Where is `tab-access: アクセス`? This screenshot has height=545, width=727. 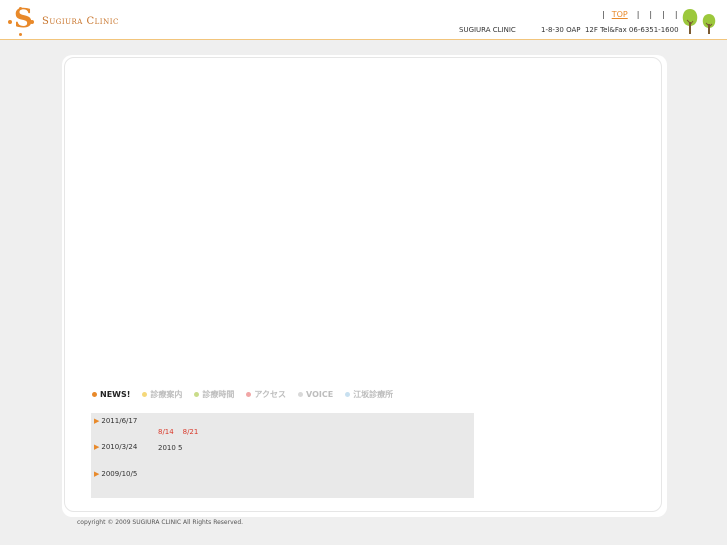 tab-access: アクセス is located at coordinates (266, 394).